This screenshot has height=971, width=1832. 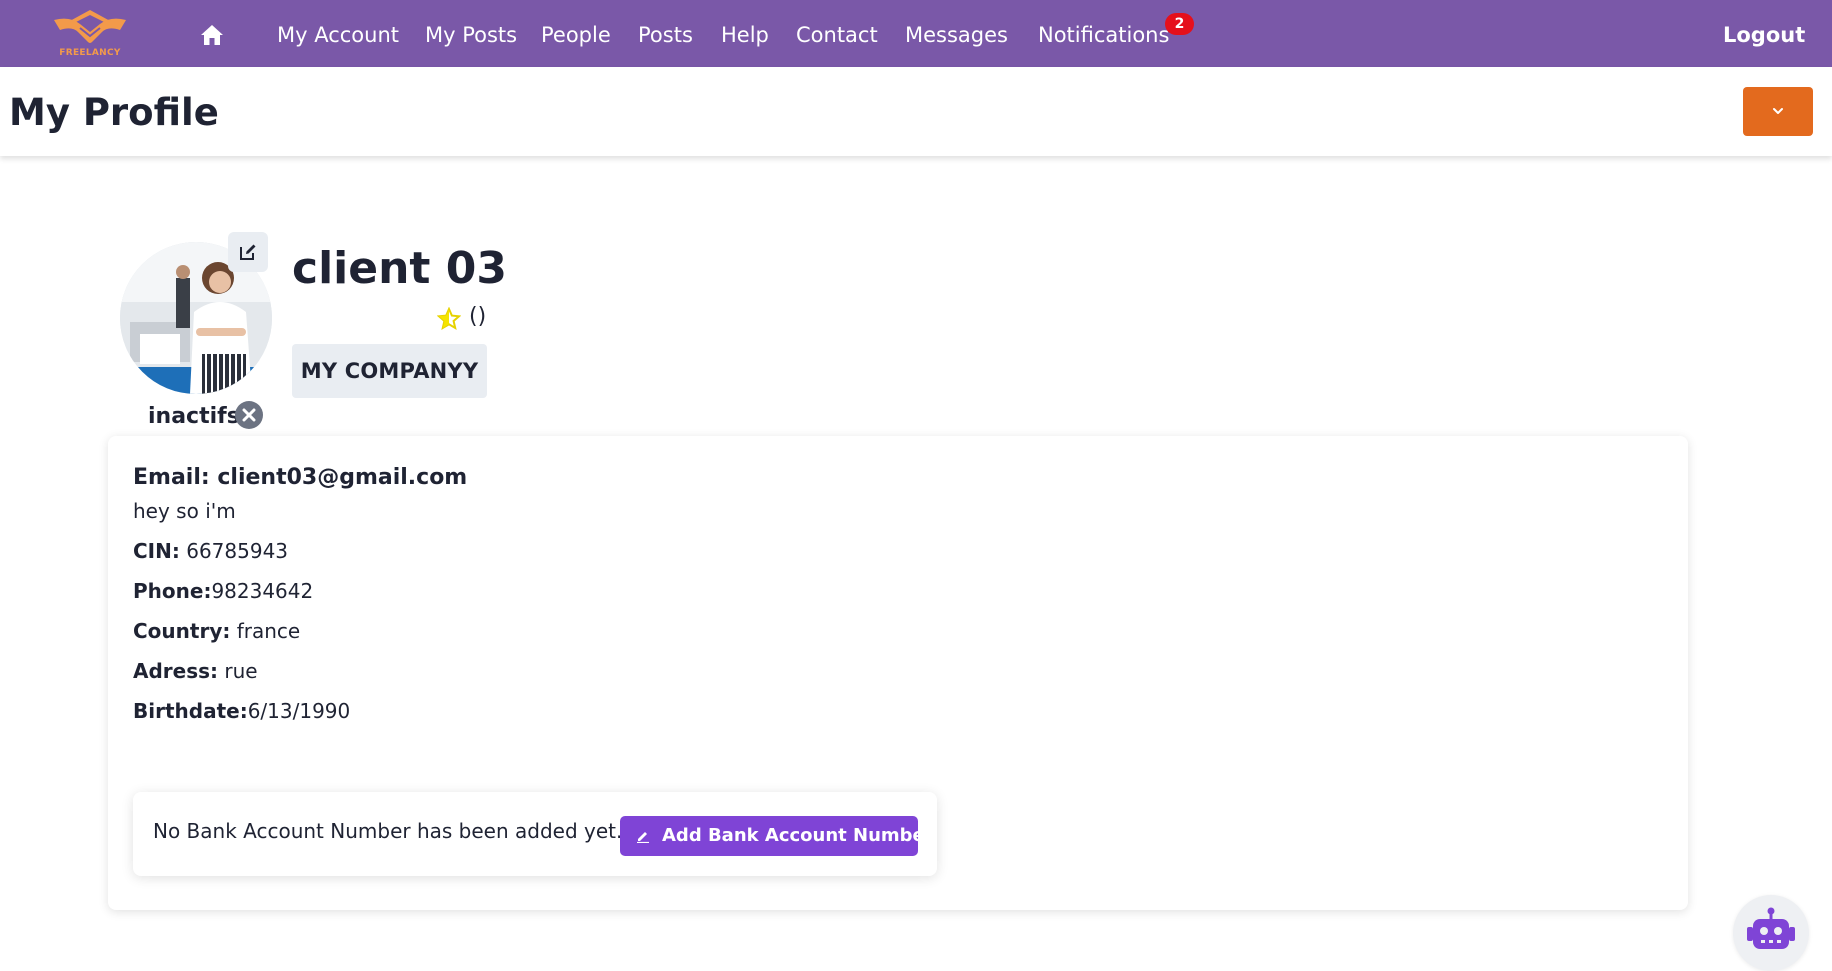 I want to click on bio-text: hey so i'm, so click(x=184, y=511).